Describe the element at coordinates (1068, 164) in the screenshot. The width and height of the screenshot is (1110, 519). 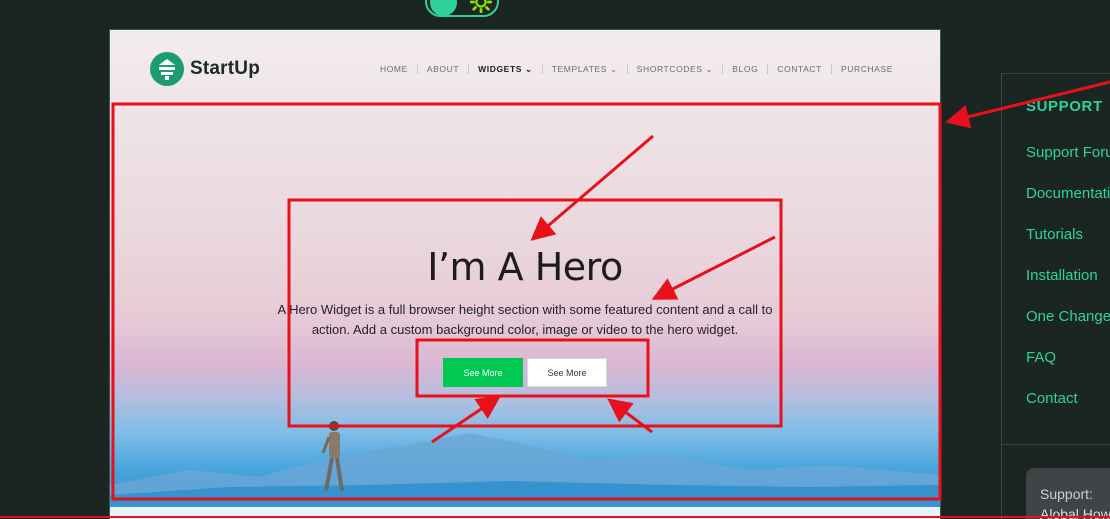
I see `support-link-forum: Support Forum` at that location.